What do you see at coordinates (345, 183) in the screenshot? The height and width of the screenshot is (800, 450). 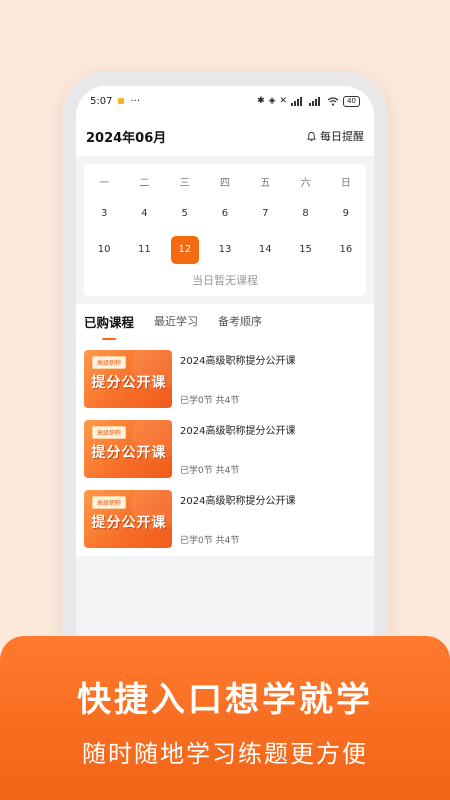 I see `weekday-label: 日` at bounding box center [345, 183].